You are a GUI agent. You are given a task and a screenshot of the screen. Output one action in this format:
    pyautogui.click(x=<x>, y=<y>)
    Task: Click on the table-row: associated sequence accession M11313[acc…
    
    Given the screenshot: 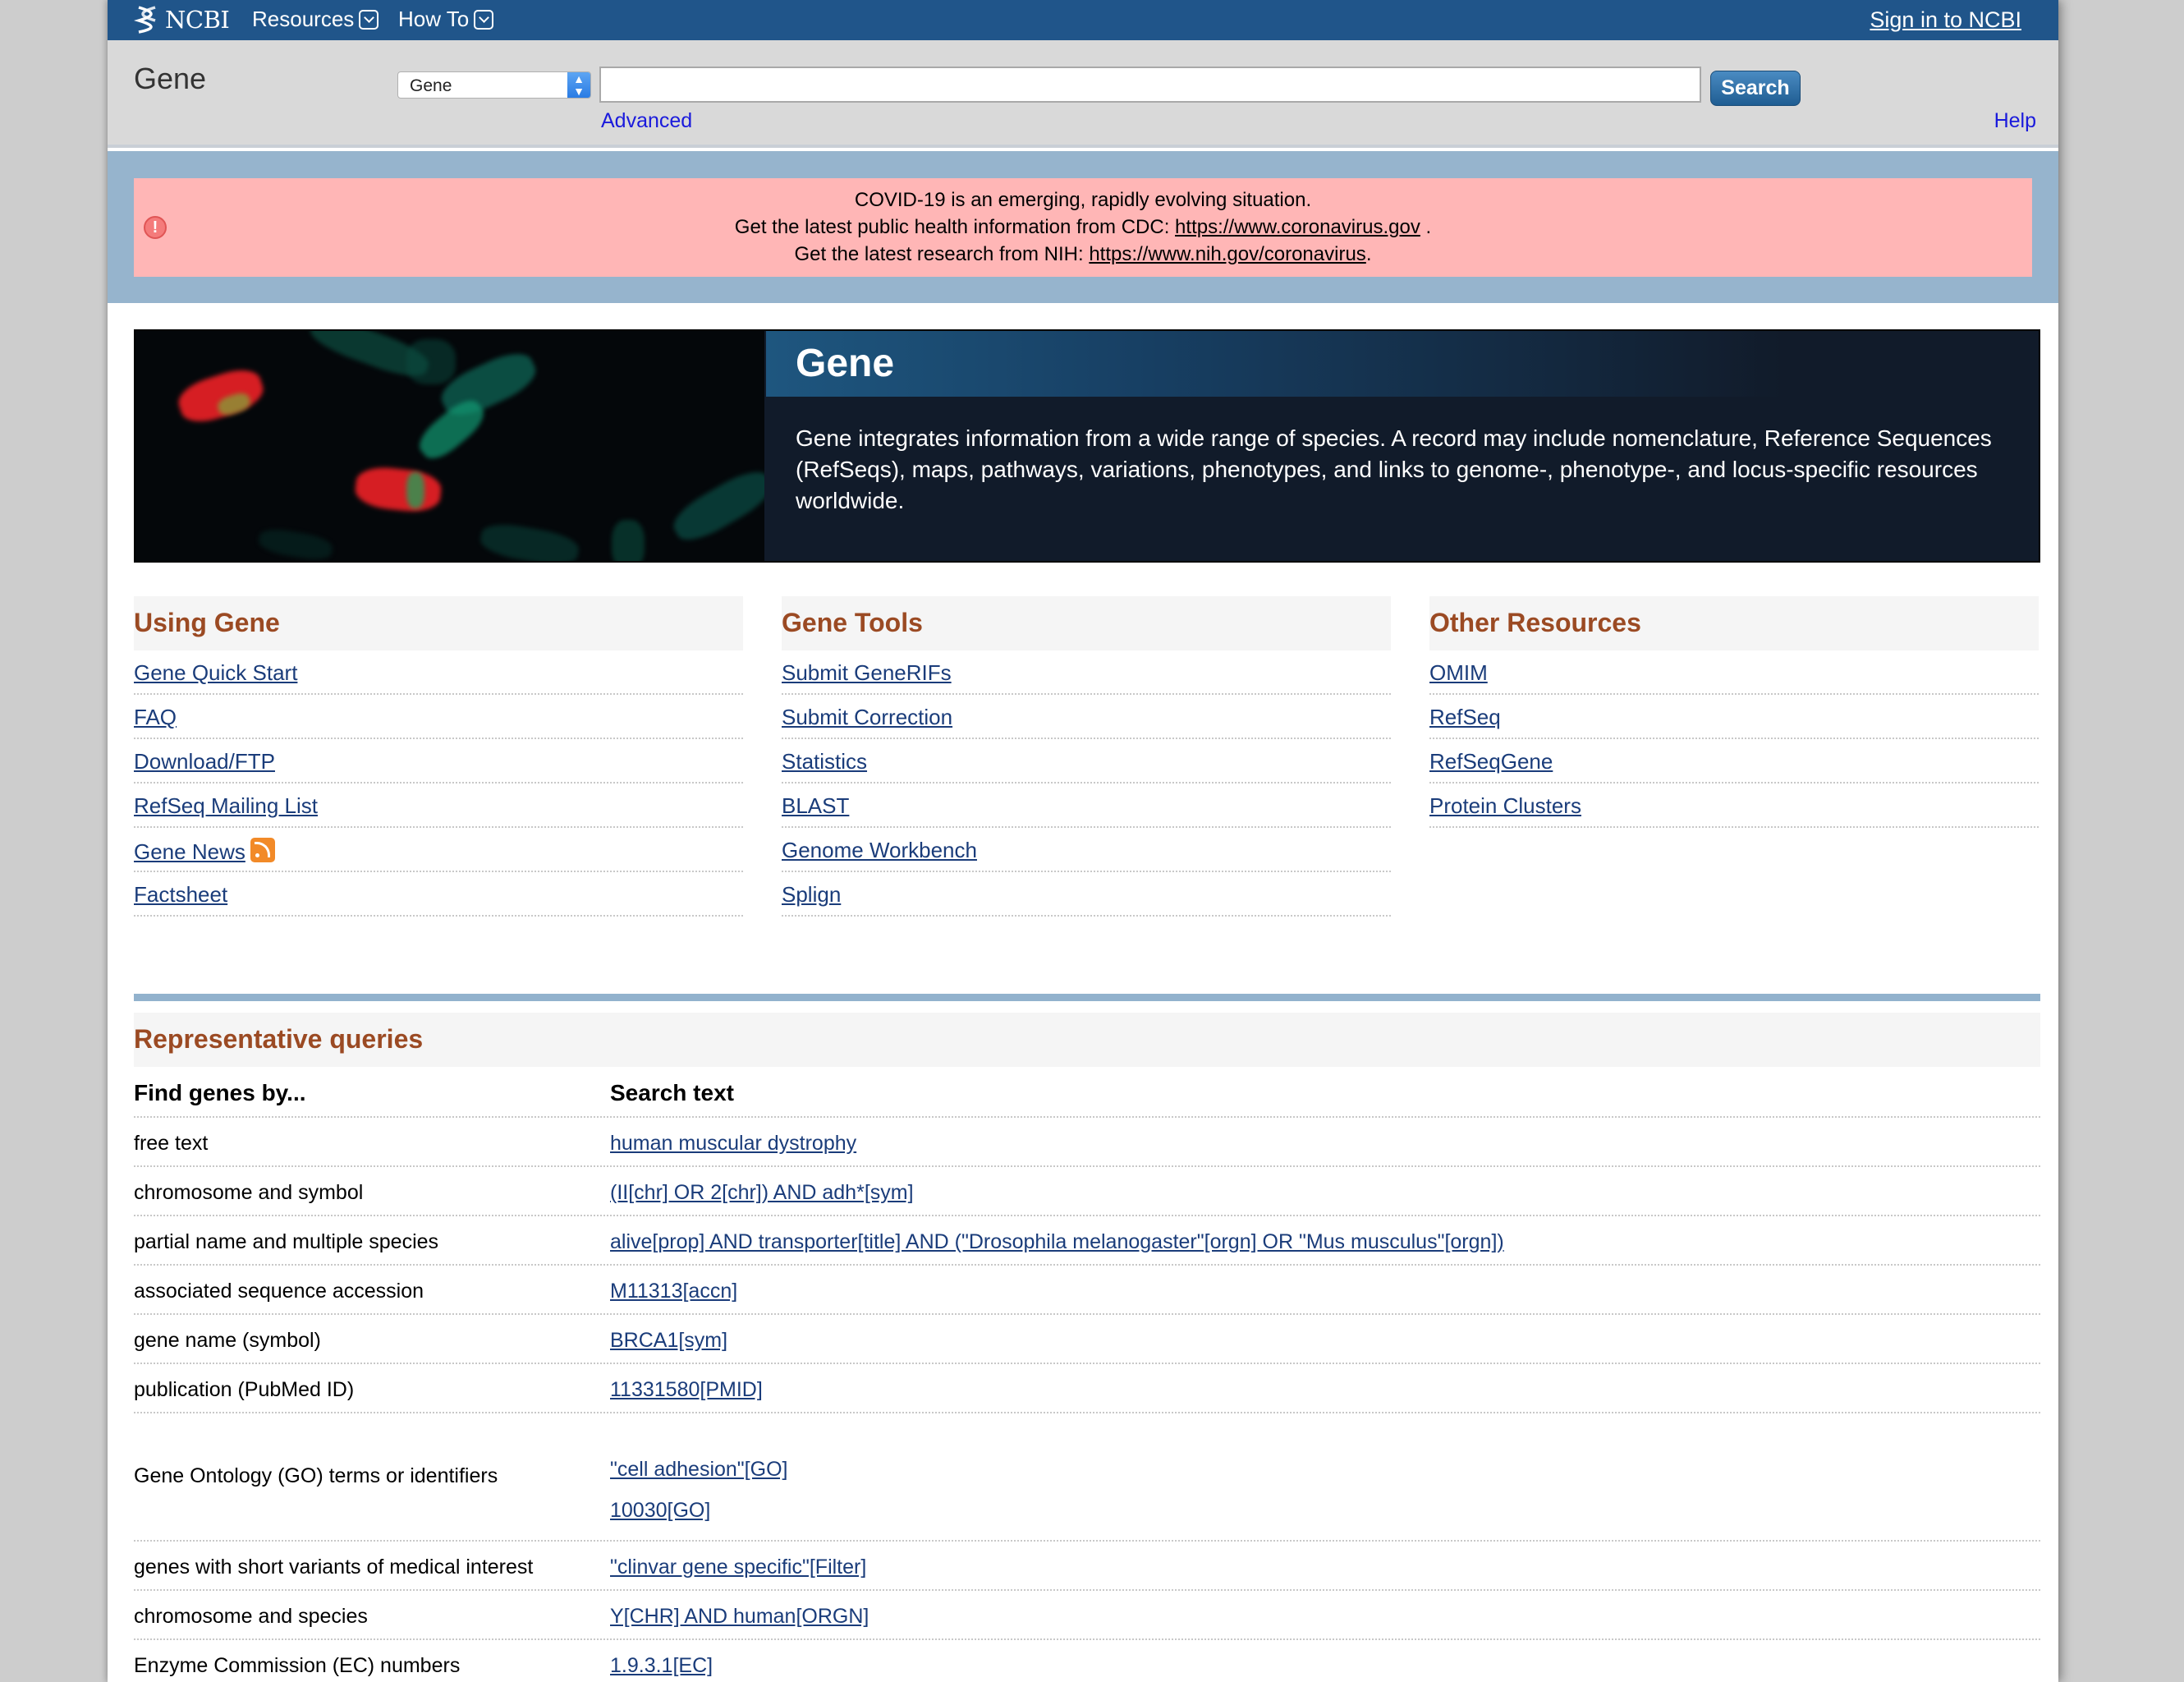 What is the action you would take?
    pyautogui.click(x=1087, y=1290)
    